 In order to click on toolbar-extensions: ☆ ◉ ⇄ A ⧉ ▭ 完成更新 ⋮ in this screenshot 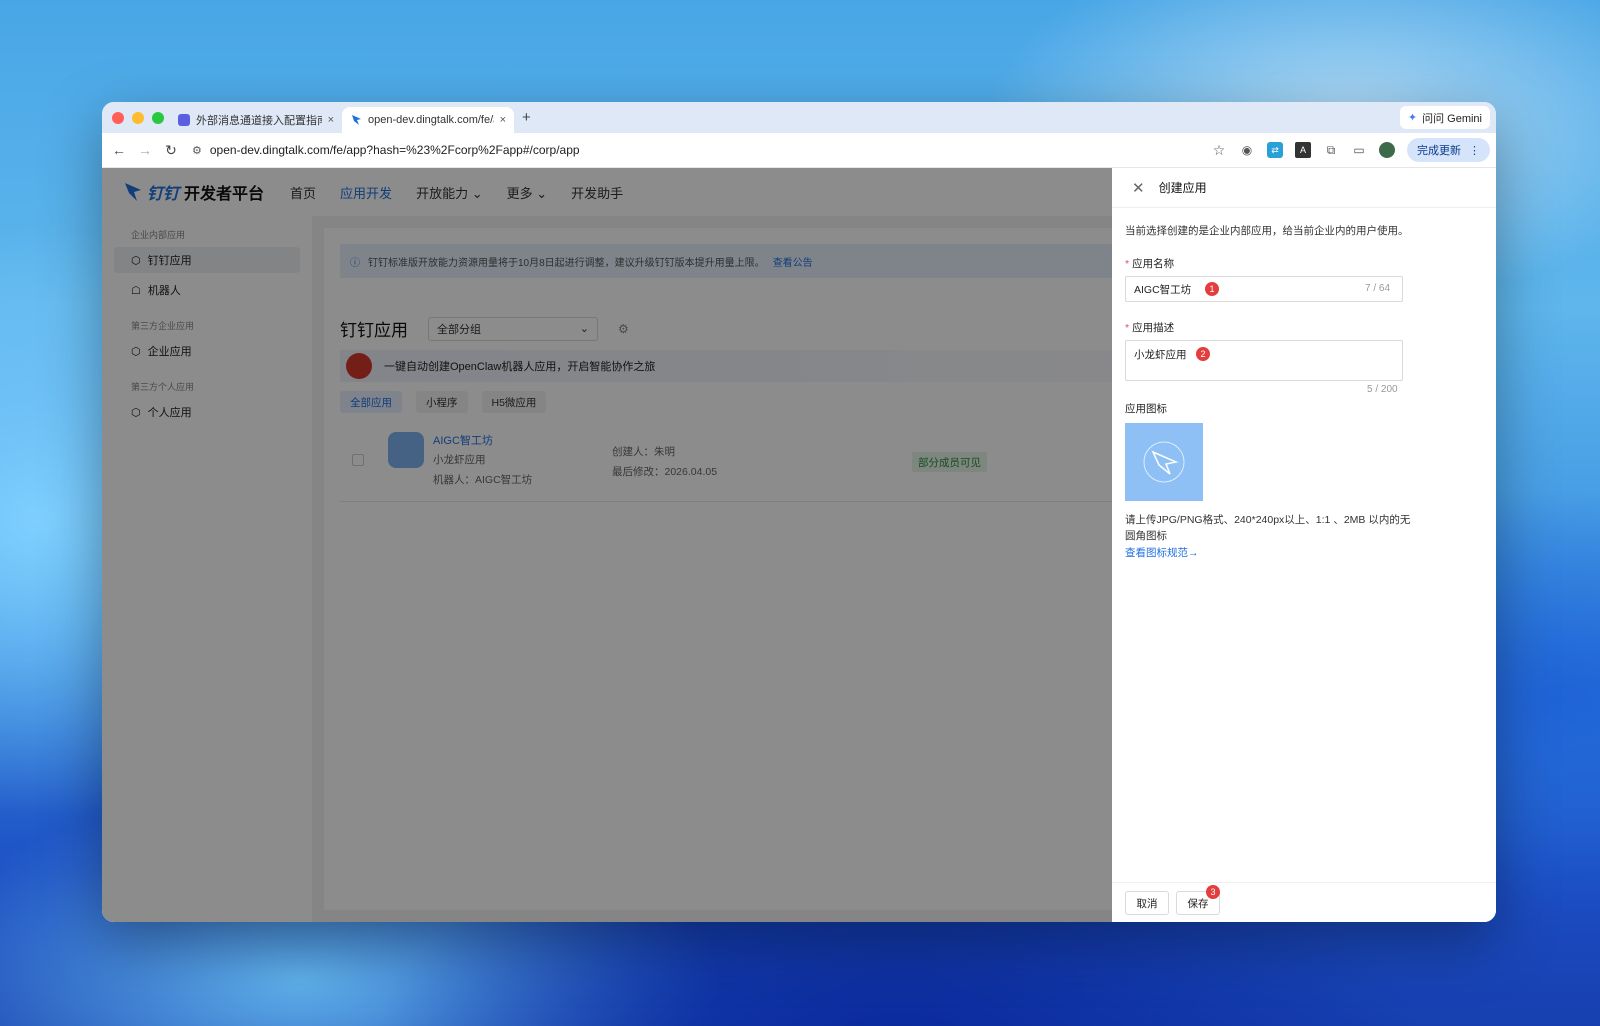, I will do `click(1353, 150)`.